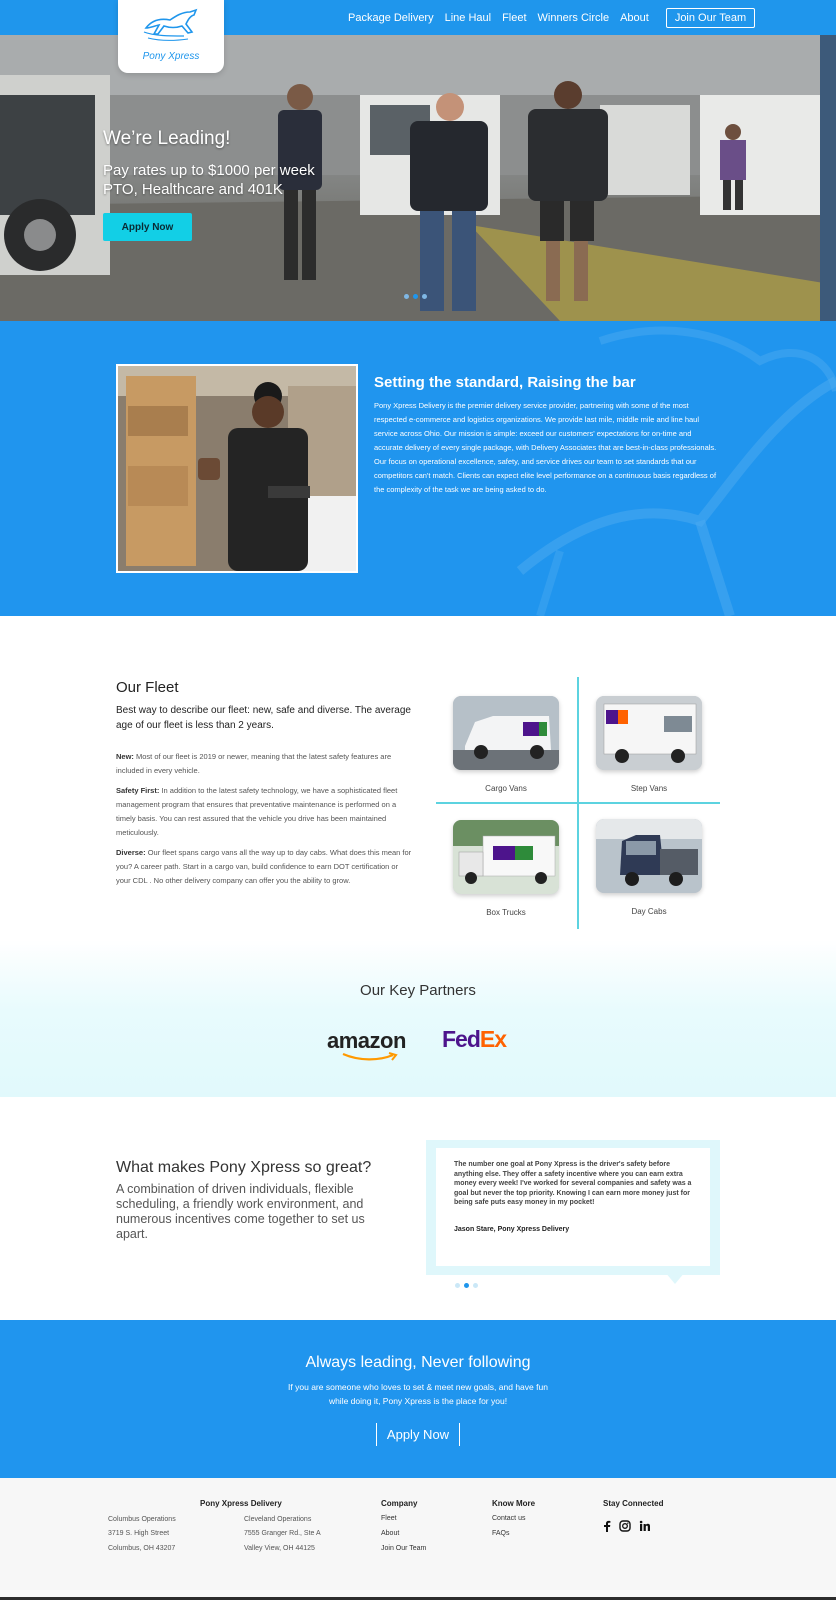 The height and width of the screenshot is (1600, 836). Describe the element at coordinates (607, 1526) in the screenshot. I see `facebook-icon` at that location.